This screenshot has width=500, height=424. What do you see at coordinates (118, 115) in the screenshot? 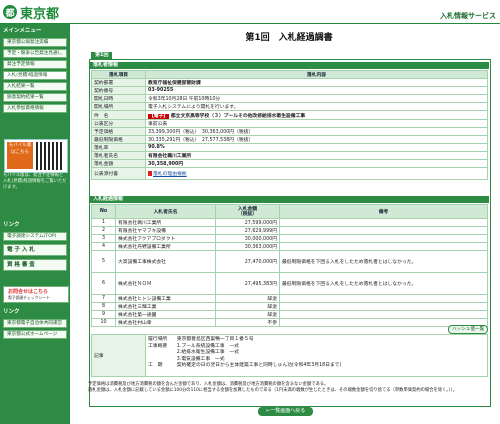
I see `row-label: 件 名` at bounding box center [118, 115].